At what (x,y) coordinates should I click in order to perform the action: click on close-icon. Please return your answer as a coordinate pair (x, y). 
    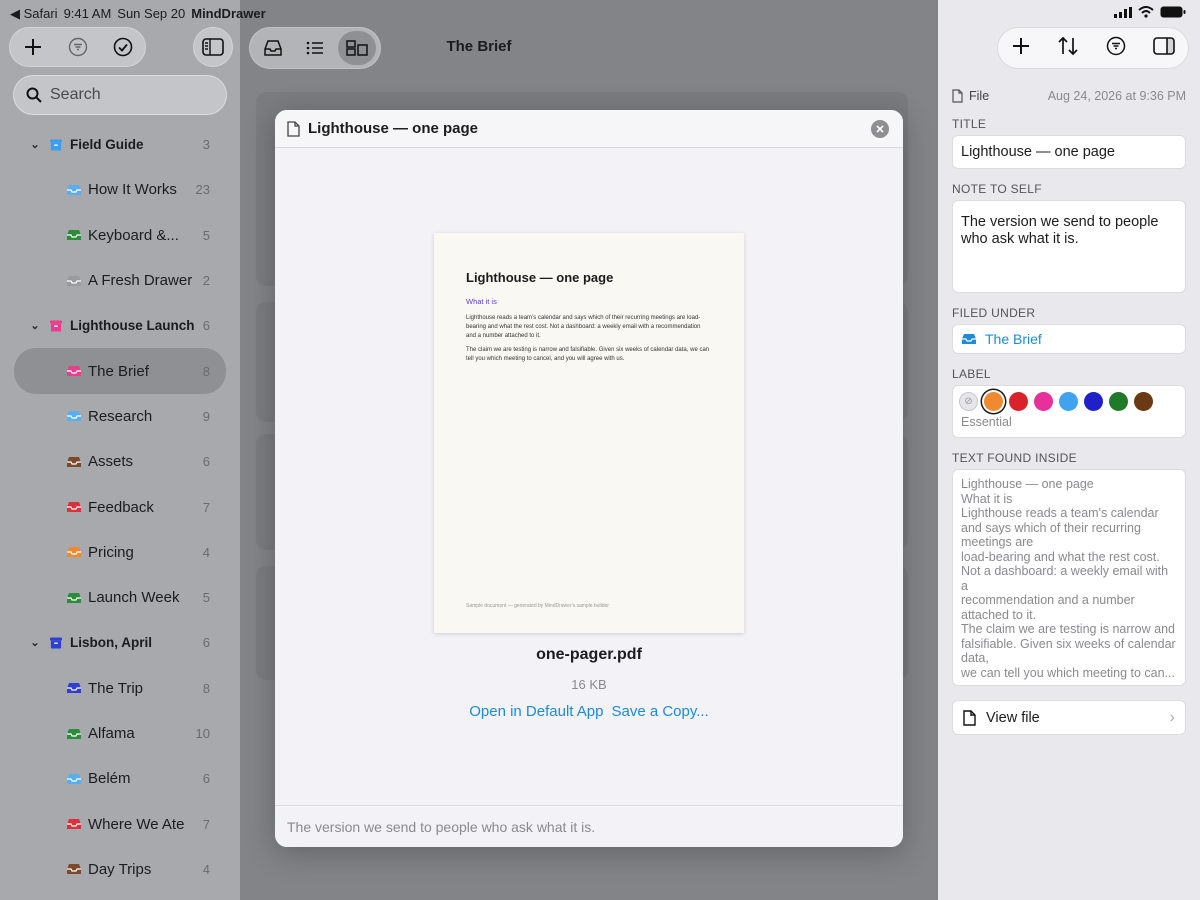
    Looking at the image, I should click on (880, 129).